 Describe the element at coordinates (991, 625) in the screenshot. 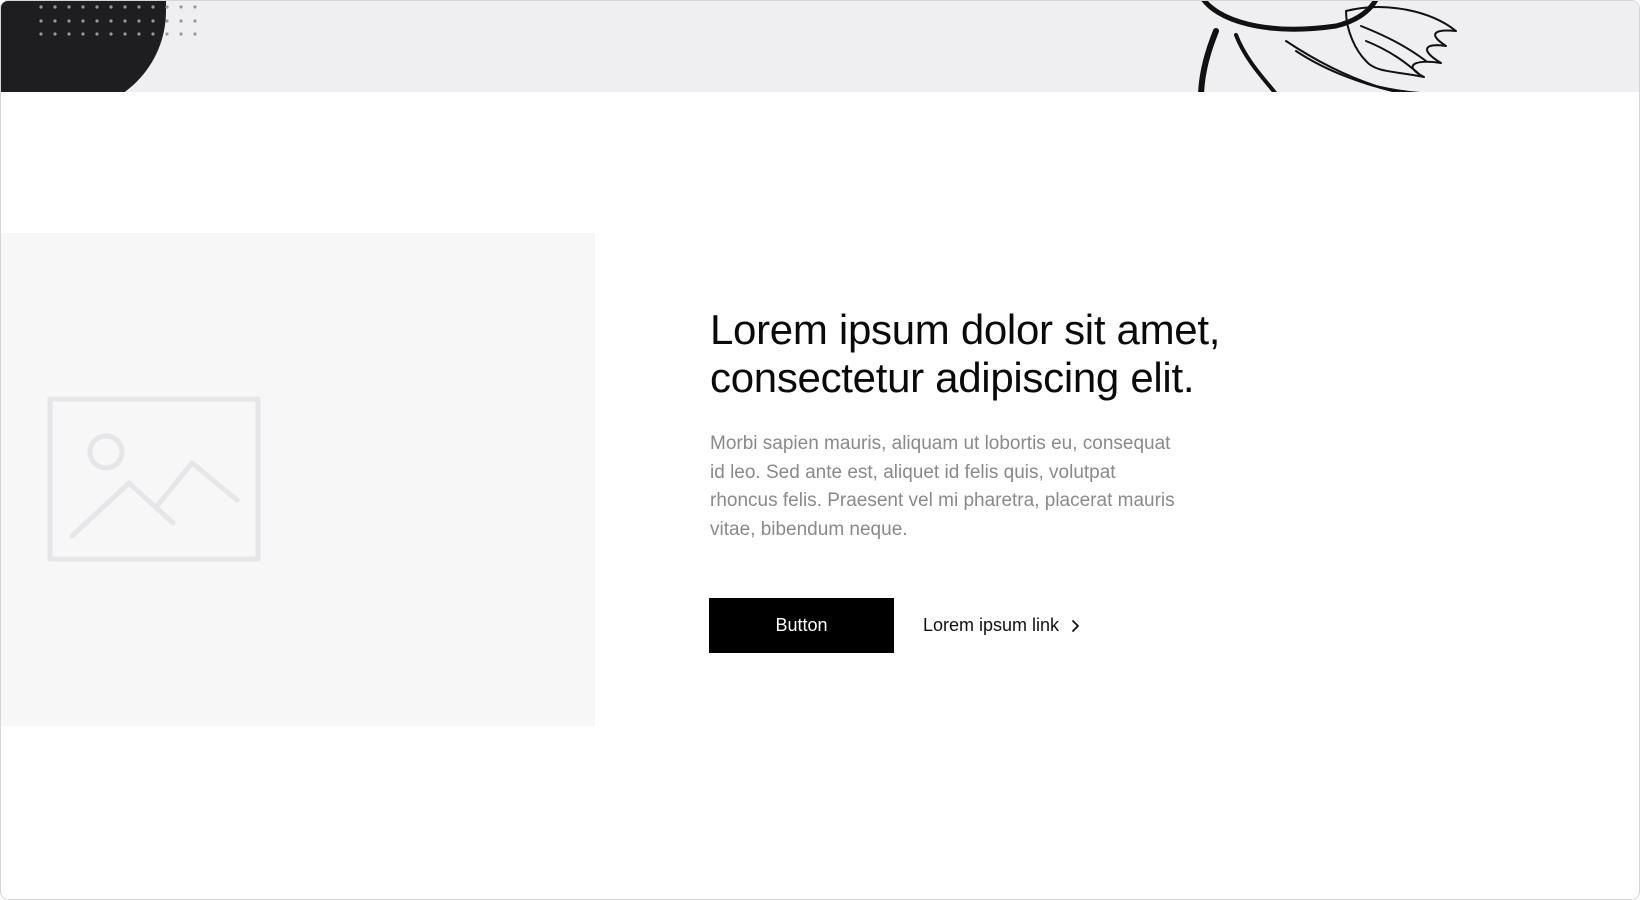

I see `secondary-link-label: Lorem ipsum link` at that location.